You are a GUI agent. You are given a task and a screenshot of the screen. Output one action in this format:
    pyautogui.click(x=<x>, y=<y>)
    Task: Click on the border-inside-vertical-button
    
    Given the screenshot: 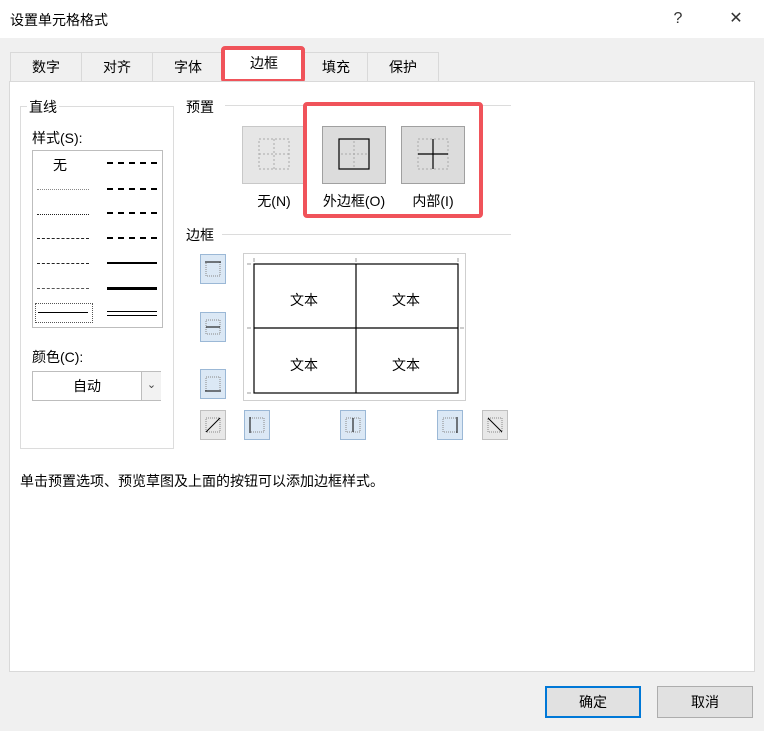 What is the action you would take?
    pyautogui.click(x=353, y=425)
    